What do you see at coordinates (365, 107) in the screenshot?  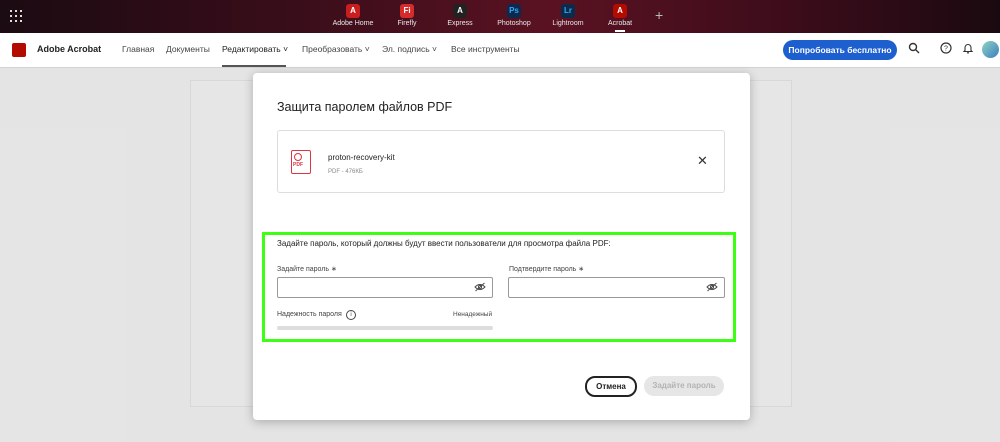 I see `dialog-title: Защита паролем файлов PDF` at bounding box center [365, 107].